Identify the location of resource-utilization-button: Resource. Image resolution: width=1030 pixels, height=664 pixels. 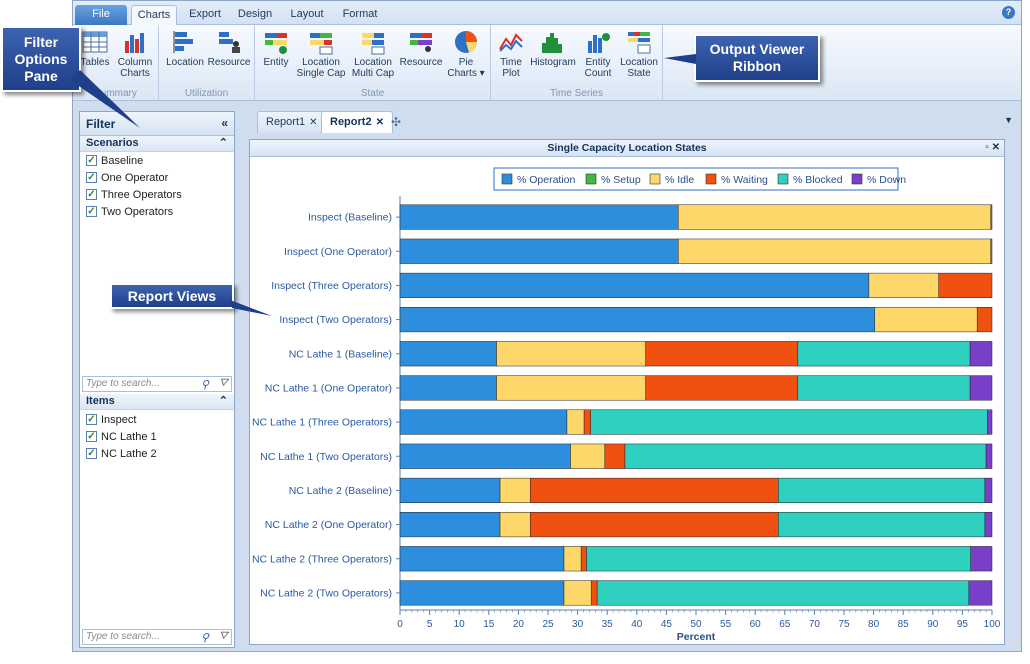
(229, 48).